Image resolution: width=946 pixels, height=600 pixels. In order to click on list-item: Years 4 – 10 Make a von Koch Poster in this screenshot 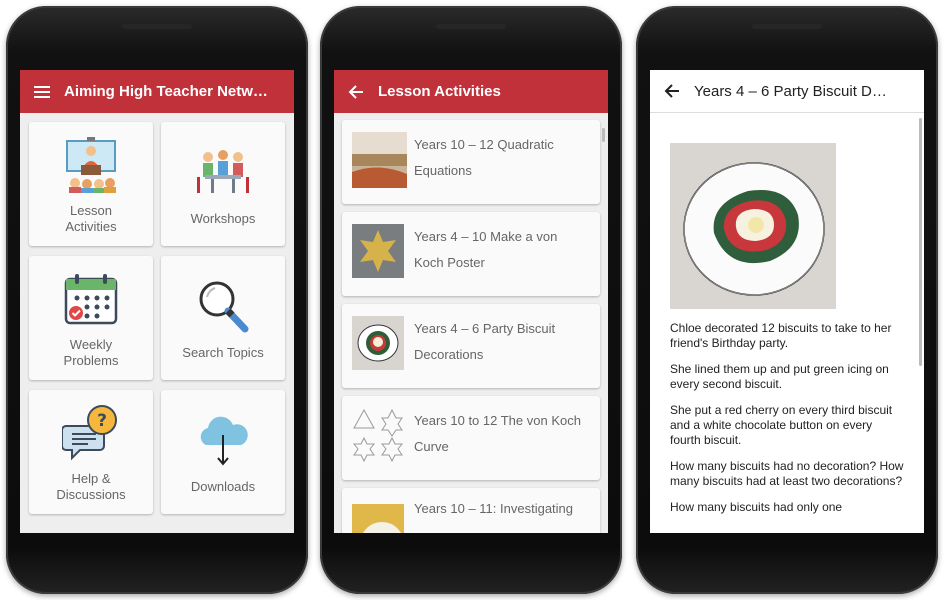, I will do `click(471, 254)`.